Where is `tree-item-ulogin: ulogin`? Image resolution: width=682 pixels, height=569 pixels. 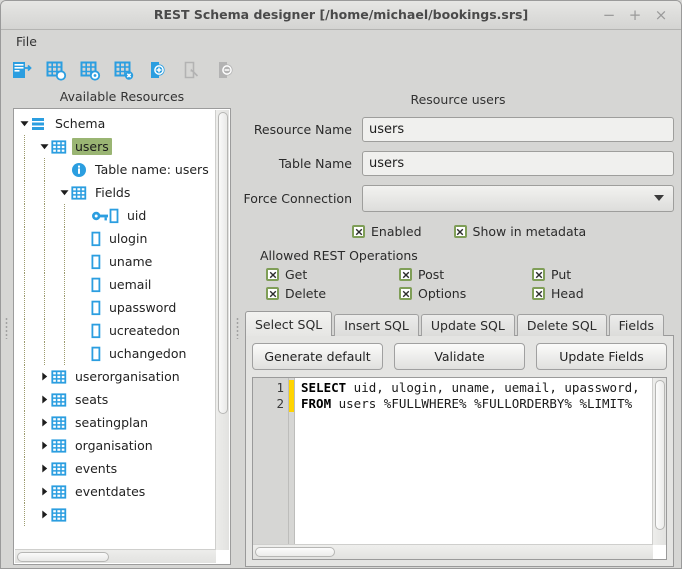 tree-item-ulogin: ulogin is located at coordinates (122, 238).